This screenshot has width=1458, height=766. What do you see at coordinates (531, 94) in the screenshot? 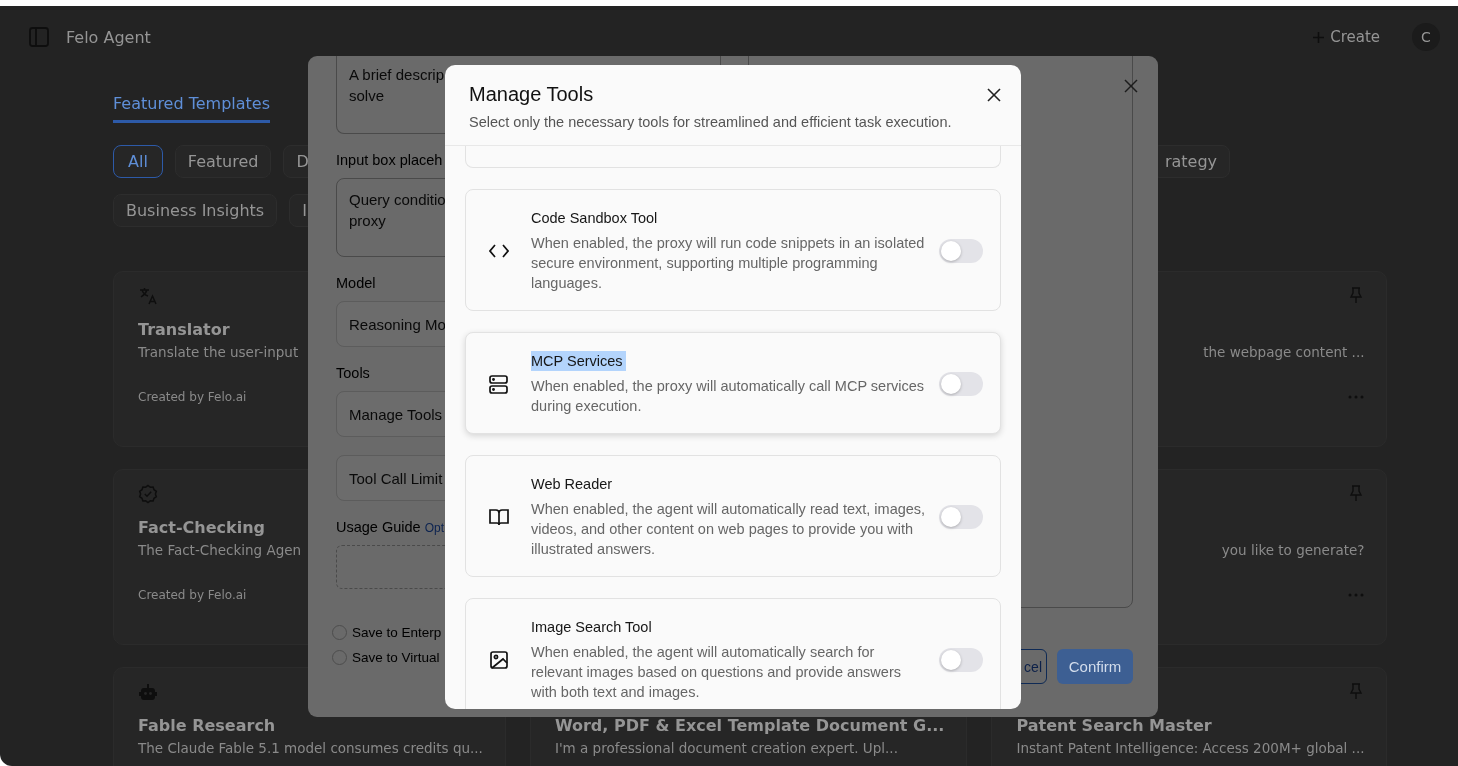
I see `dialog-title: Manage Tools` at bounding box center [531, 94].